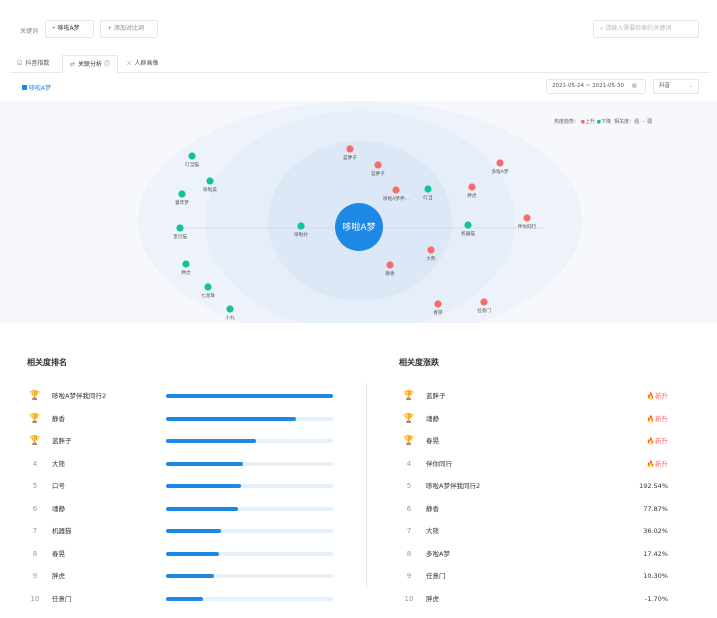 The height and width of the screenshot is (618, 717). I want to click on rank-row: 4 大熊, so click(193, 468).